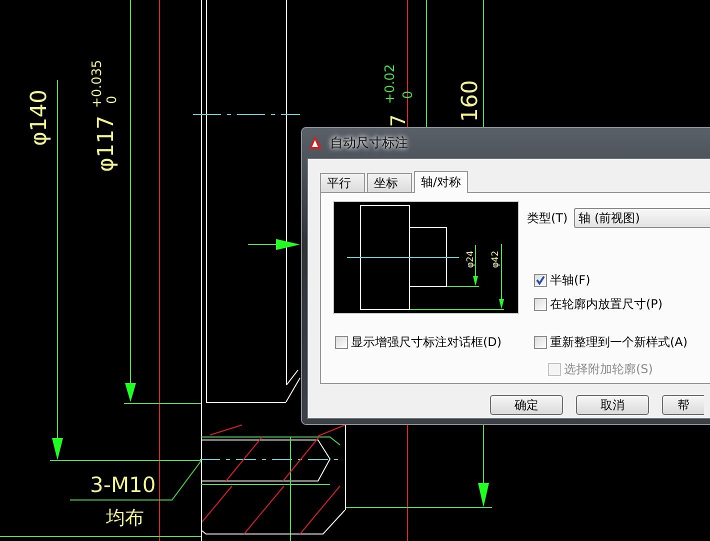 The image size is (710, 541). What do you see at coordinates (369, 143) in the screenshot?
I see `dialog-title: 自动尺寸标注` at bounding box center [369, 143].